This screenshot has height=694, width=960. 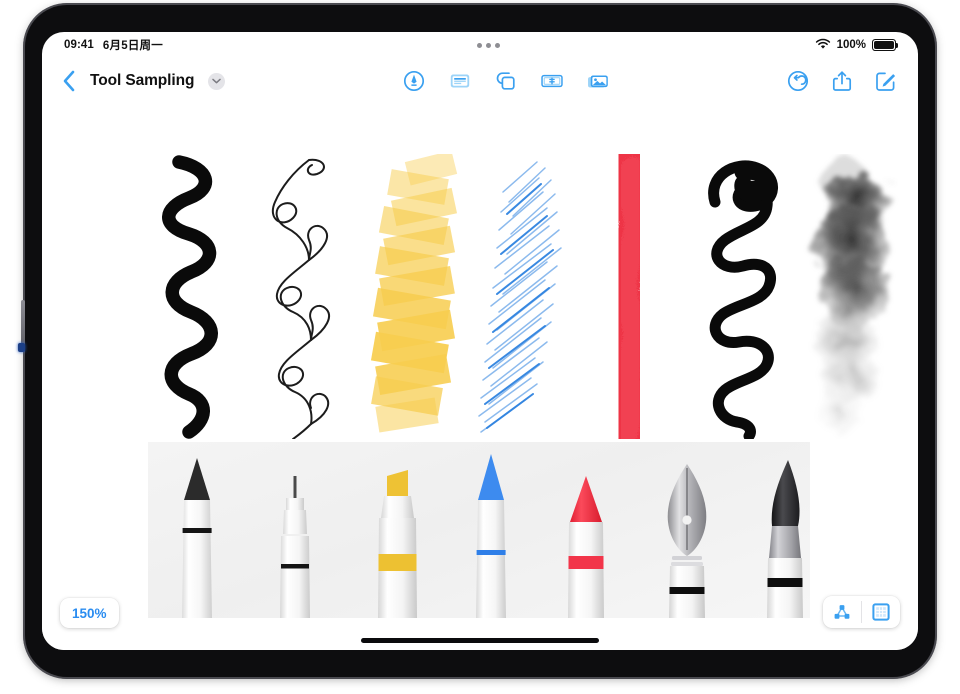 What do you see at coordinates (520, 297) in the screenshot?
I see `stroke-pencil-blue` at bounding box center [520, 297].